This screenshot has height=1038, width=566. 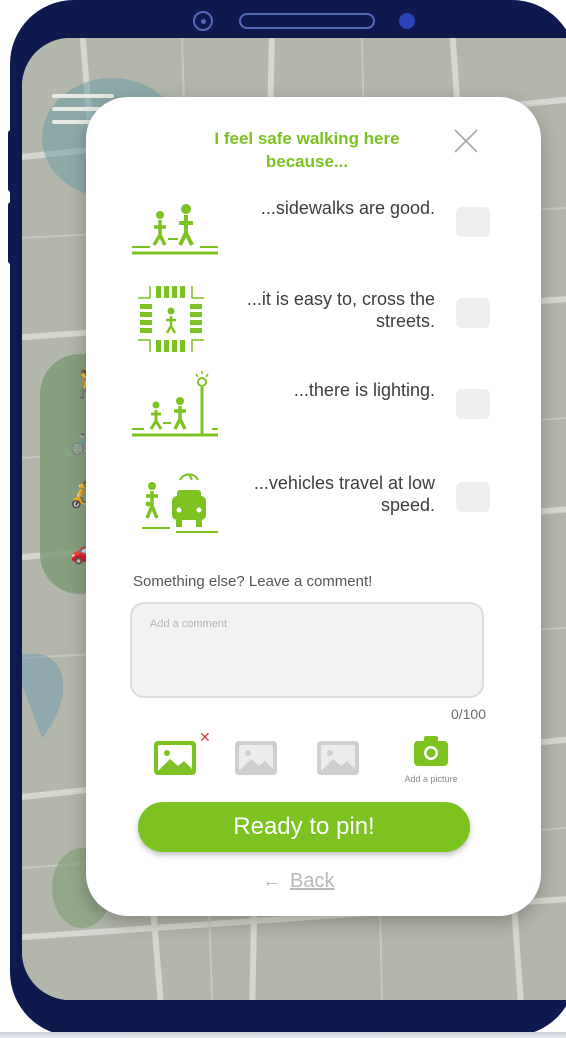 What do you see at coordinates (310, 410) in the screenshot?
I see `option-lighting: ...there is lighting.` at bounding box center [310, 410].